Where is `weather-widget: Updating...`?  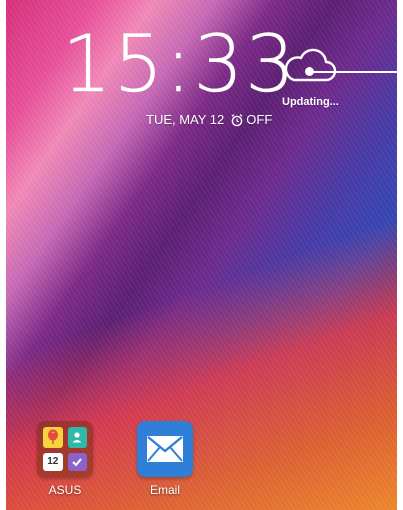 weather-widget: Updating... is located at coordinates (337, 79).